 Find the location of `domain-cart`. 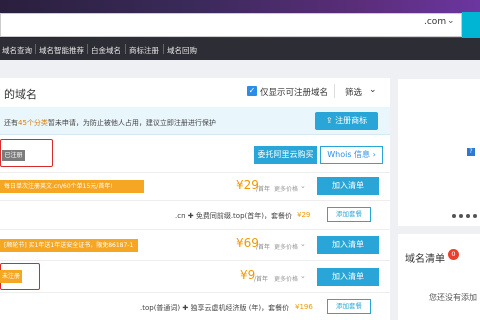

domain-cart is located at coordinates (439, 277).